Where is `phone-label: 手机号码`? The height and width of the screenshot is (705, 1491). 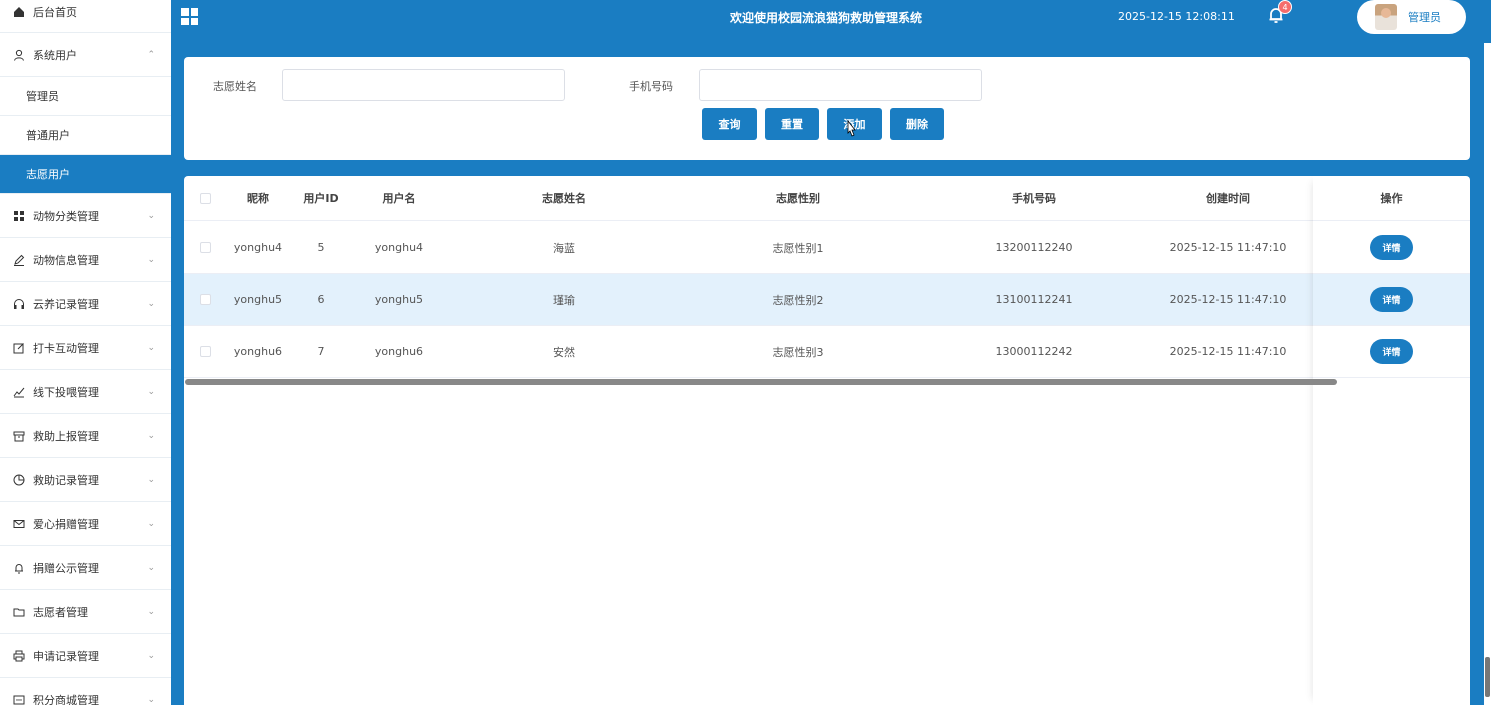 phone-label: 手机号码 is located at coordinates (651, 86).